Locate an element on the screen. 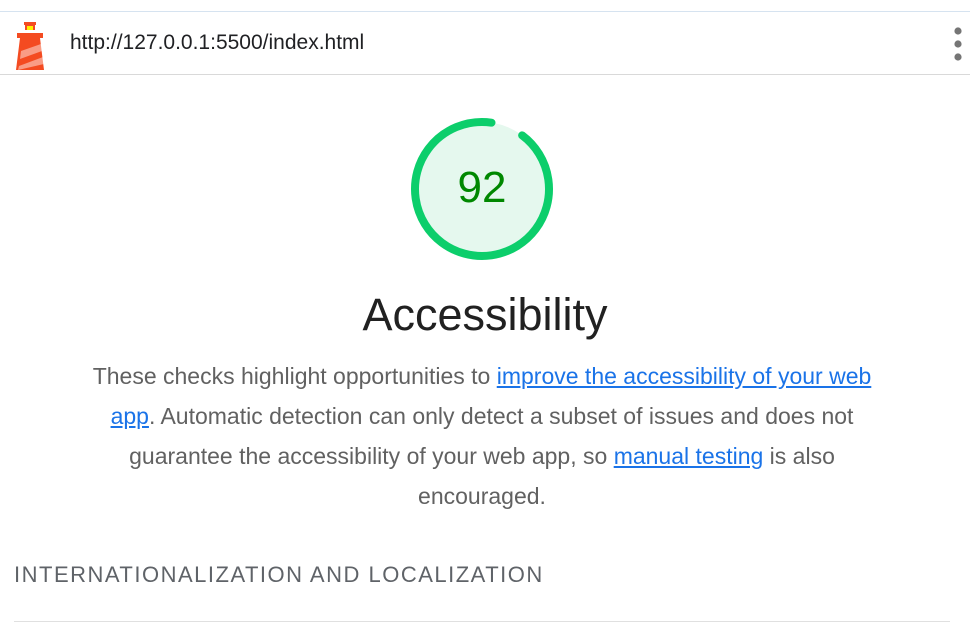 This screenshot has height=634, width=970. group-title: INTERNATIONALIZATION AND LOCALIZATION is located at coordinates (279, 575).